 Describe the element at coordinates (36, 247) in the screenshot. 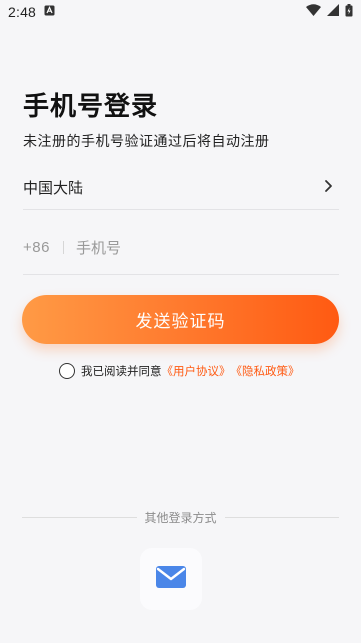

I see `country-code: +86` at that location.